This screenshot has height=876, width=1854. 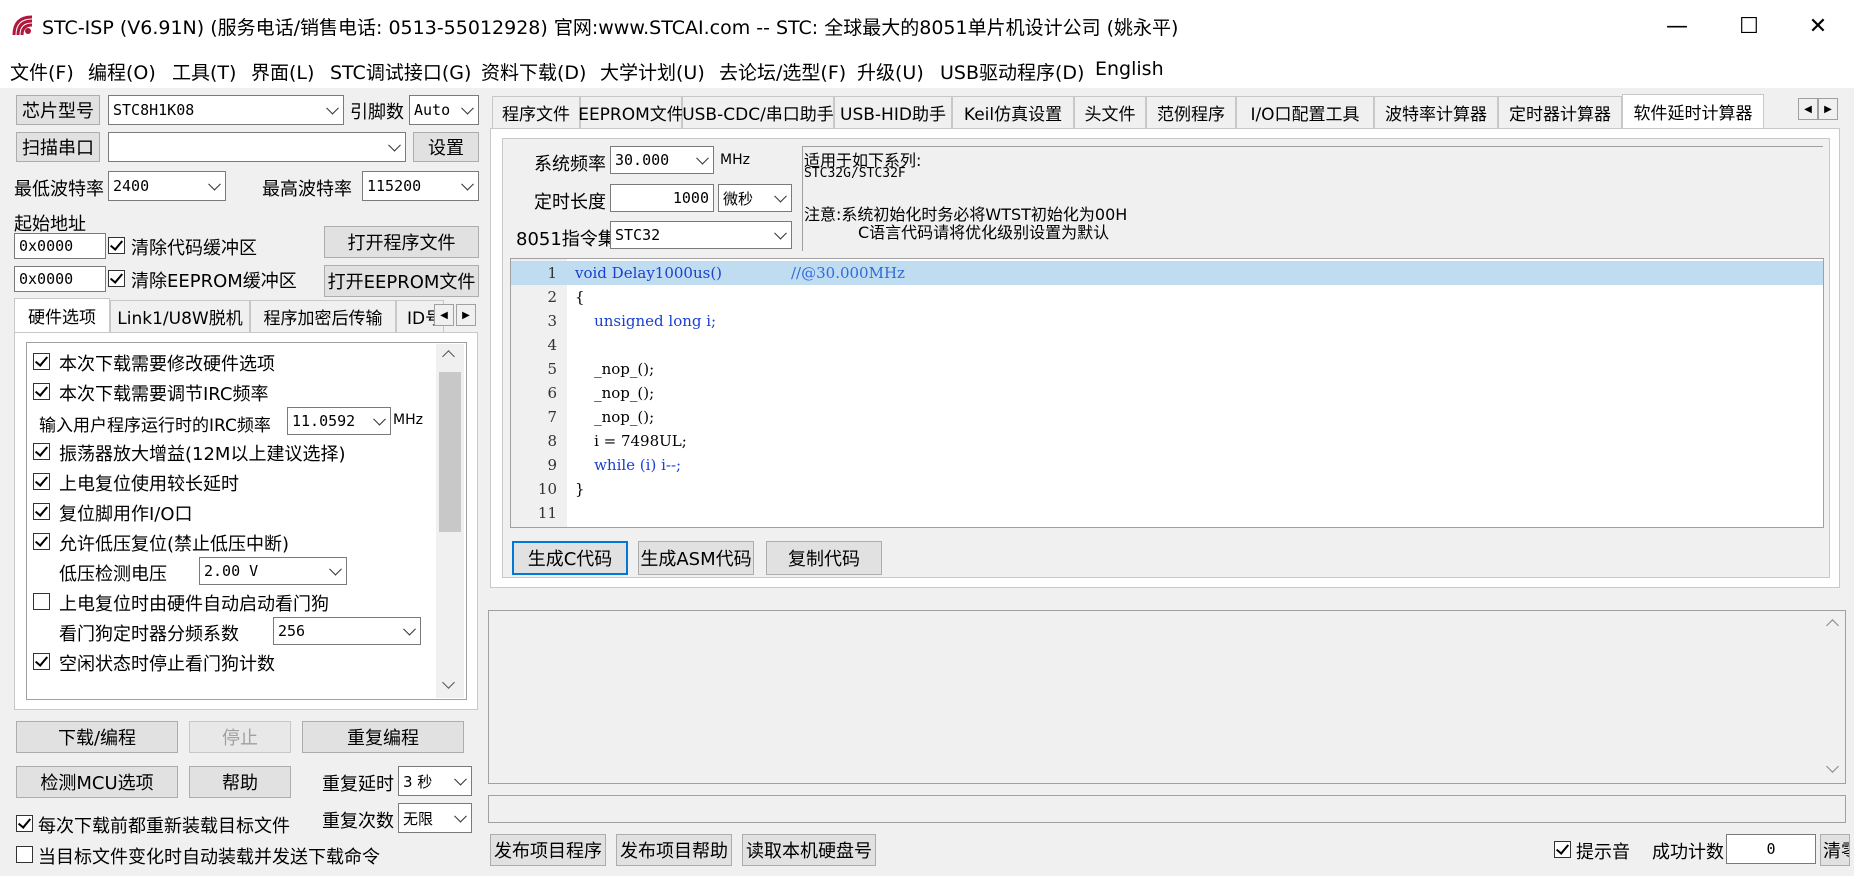 I want to click on open-program-file-button: 打开程序文件, so click(x=401, y=242).